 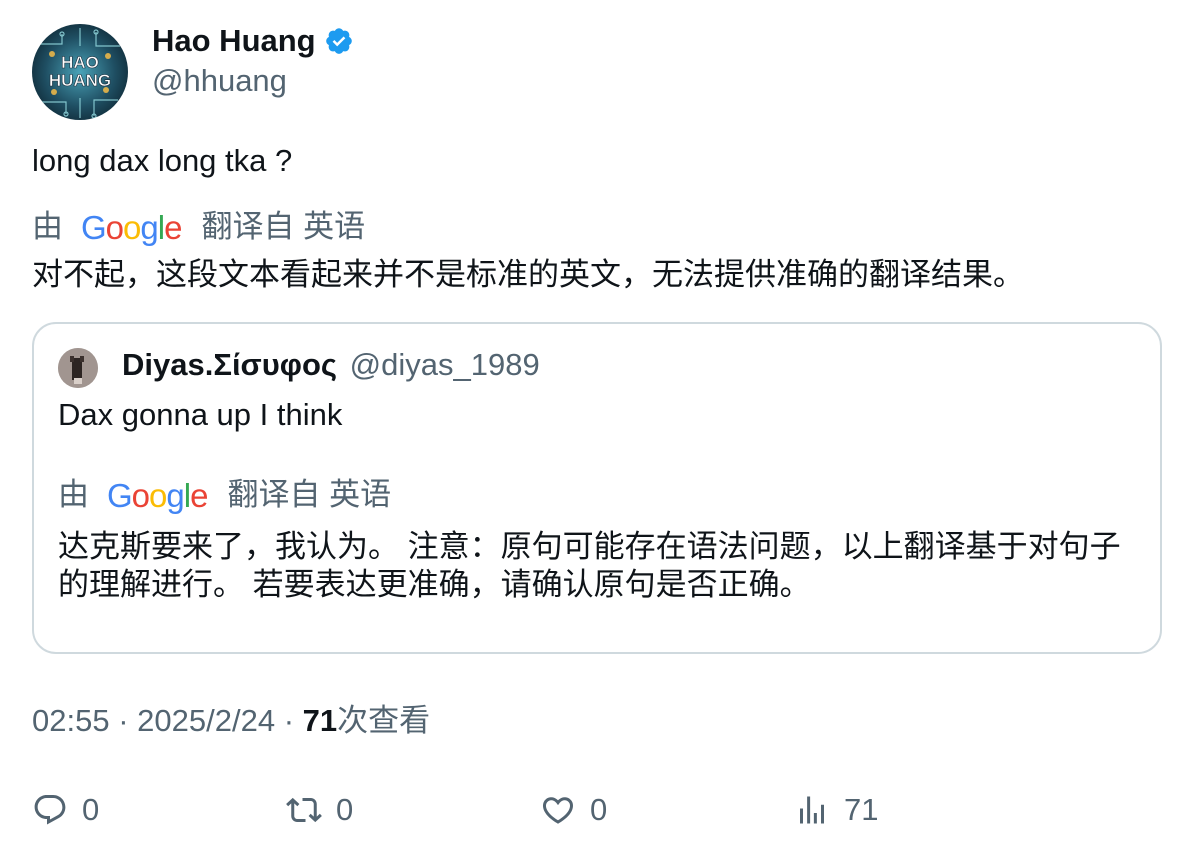 I want to click on tweet-date: 2025/2/24, so click(x=206, y=720).